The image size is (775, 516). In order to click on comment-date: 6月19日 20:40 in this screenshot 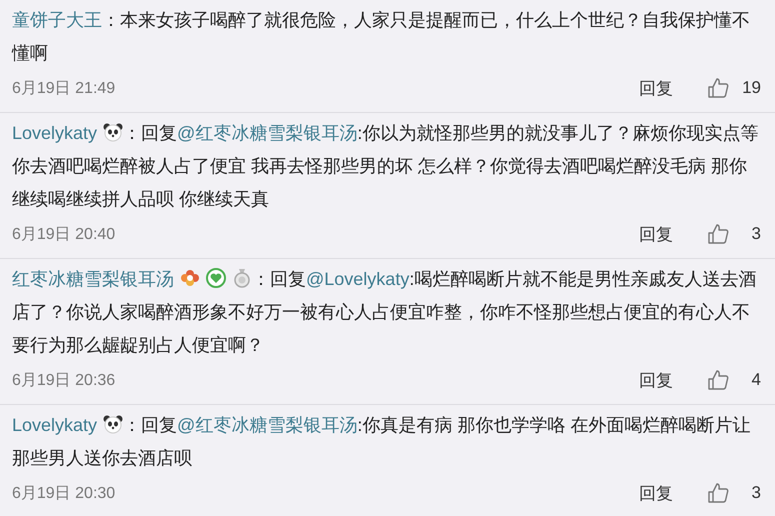, I will do `click(64, 234)`.